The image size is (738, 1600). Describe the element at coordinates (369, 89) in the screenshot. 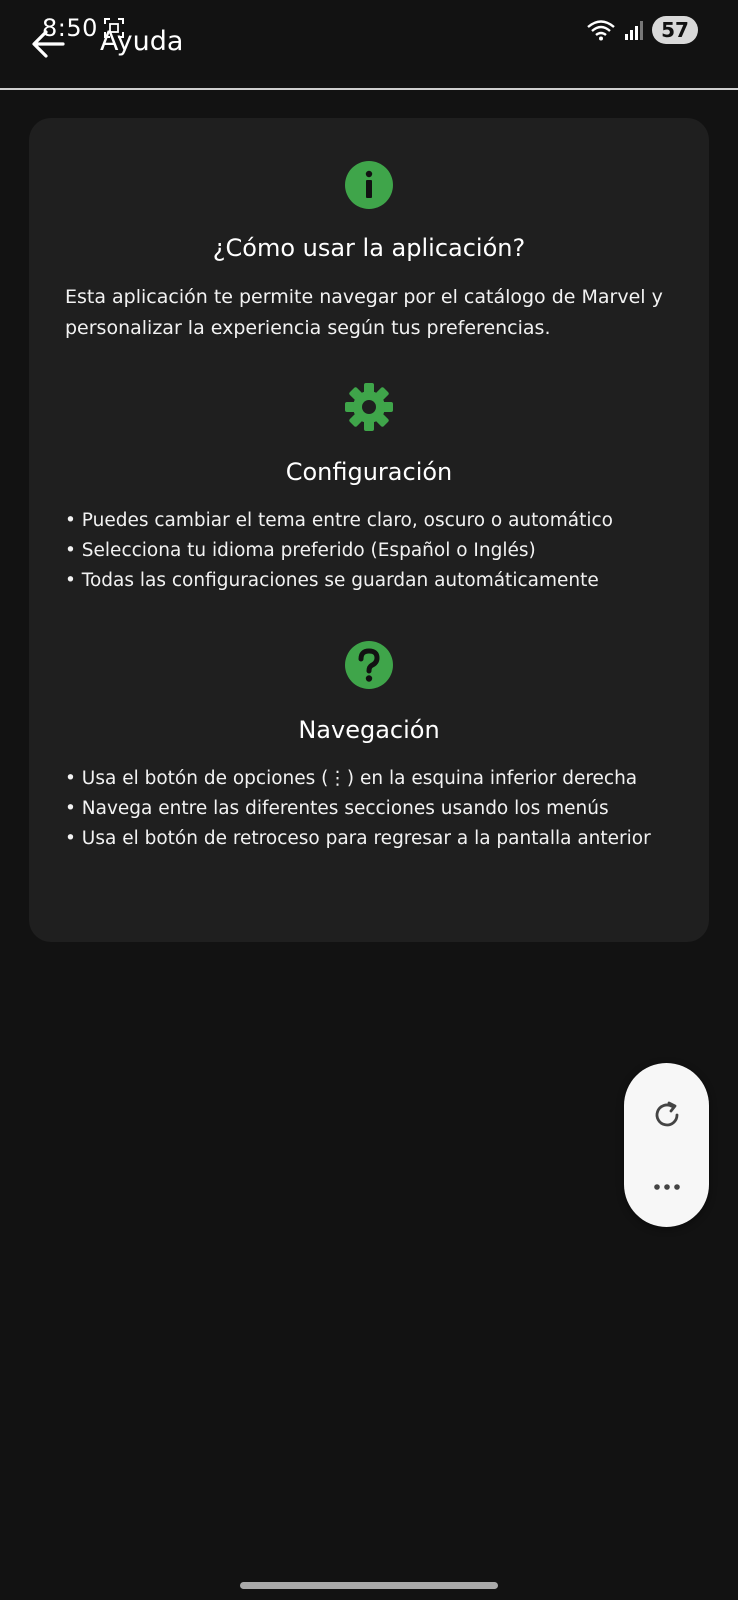

I see `app-bar-divider` at that location.